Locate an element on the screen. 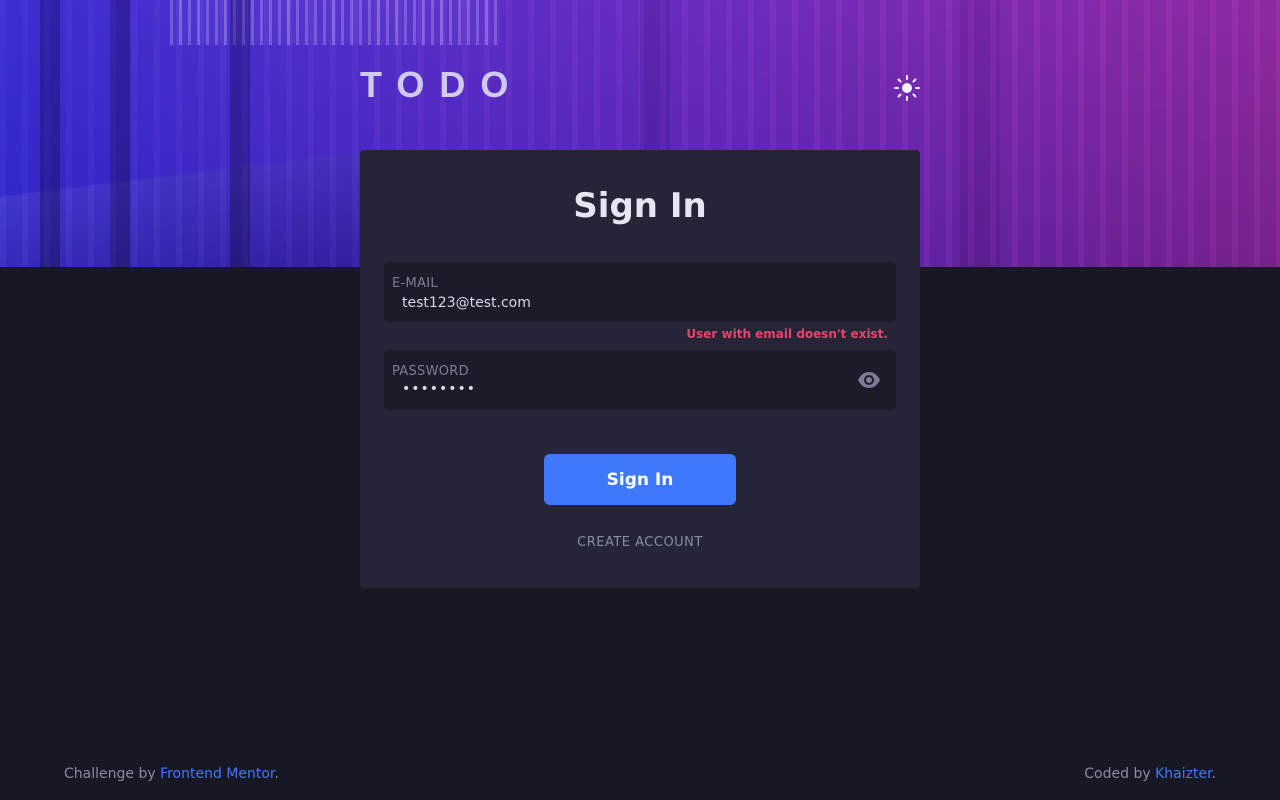 The height and width of the screenshot is (800, 1280). create-account-row: CREATE ACCOUNT is located at coordinates (640, 542).